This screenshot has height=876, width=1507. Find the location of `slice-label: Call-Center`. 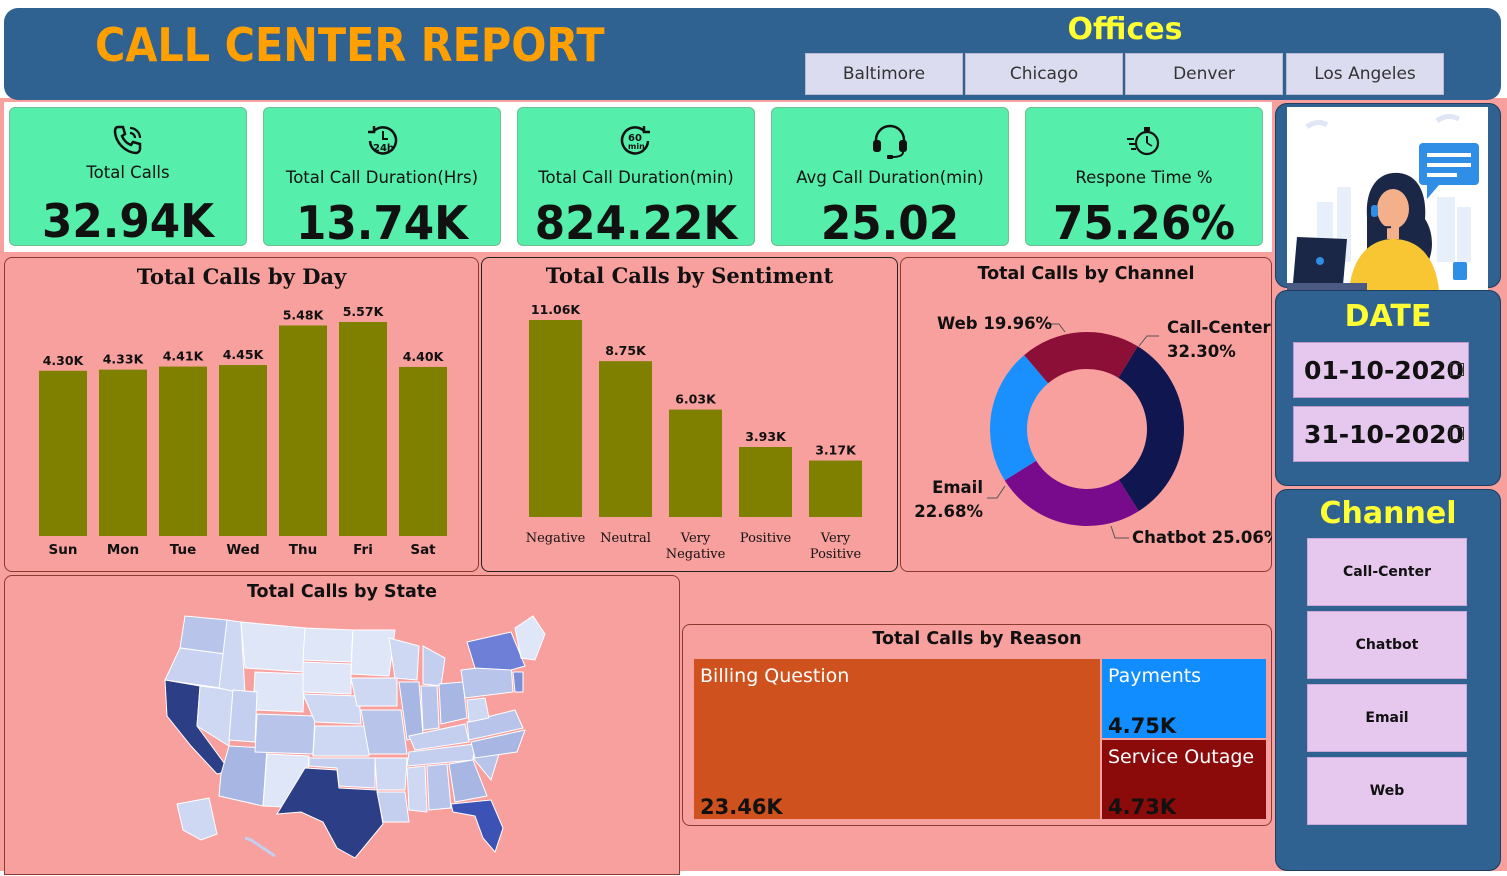

slice-label: Call-Center is located at coordinates (1219, 327).